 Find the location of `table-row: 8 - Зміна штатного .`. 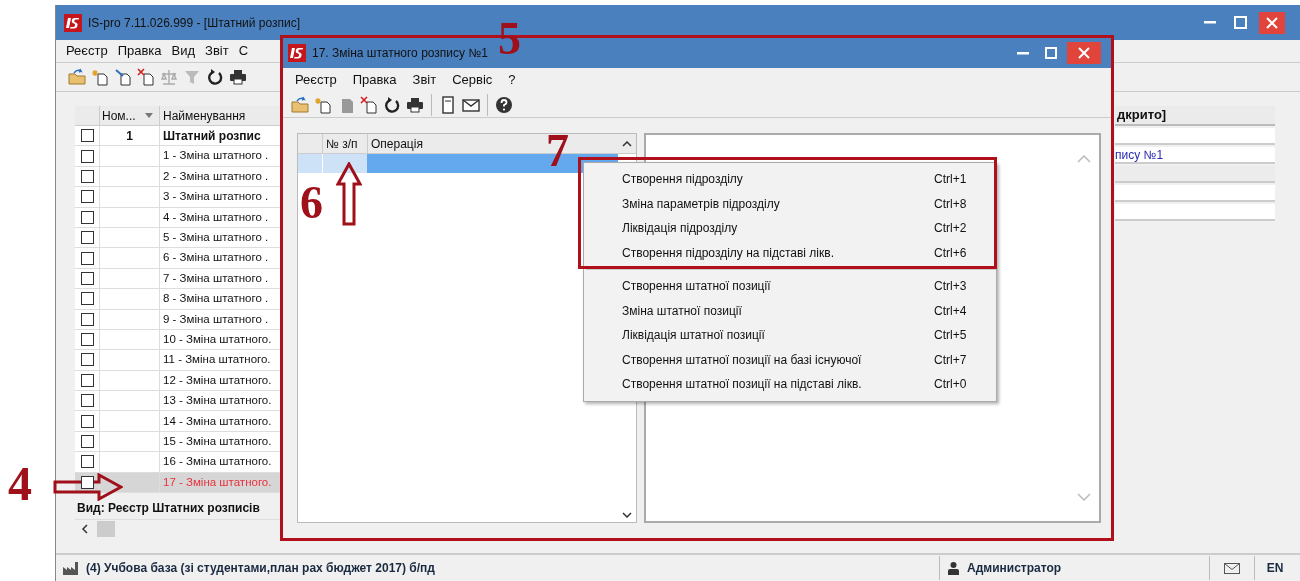

table-row: 8 - Зміна штатного . is located at coordinates (178, 299).